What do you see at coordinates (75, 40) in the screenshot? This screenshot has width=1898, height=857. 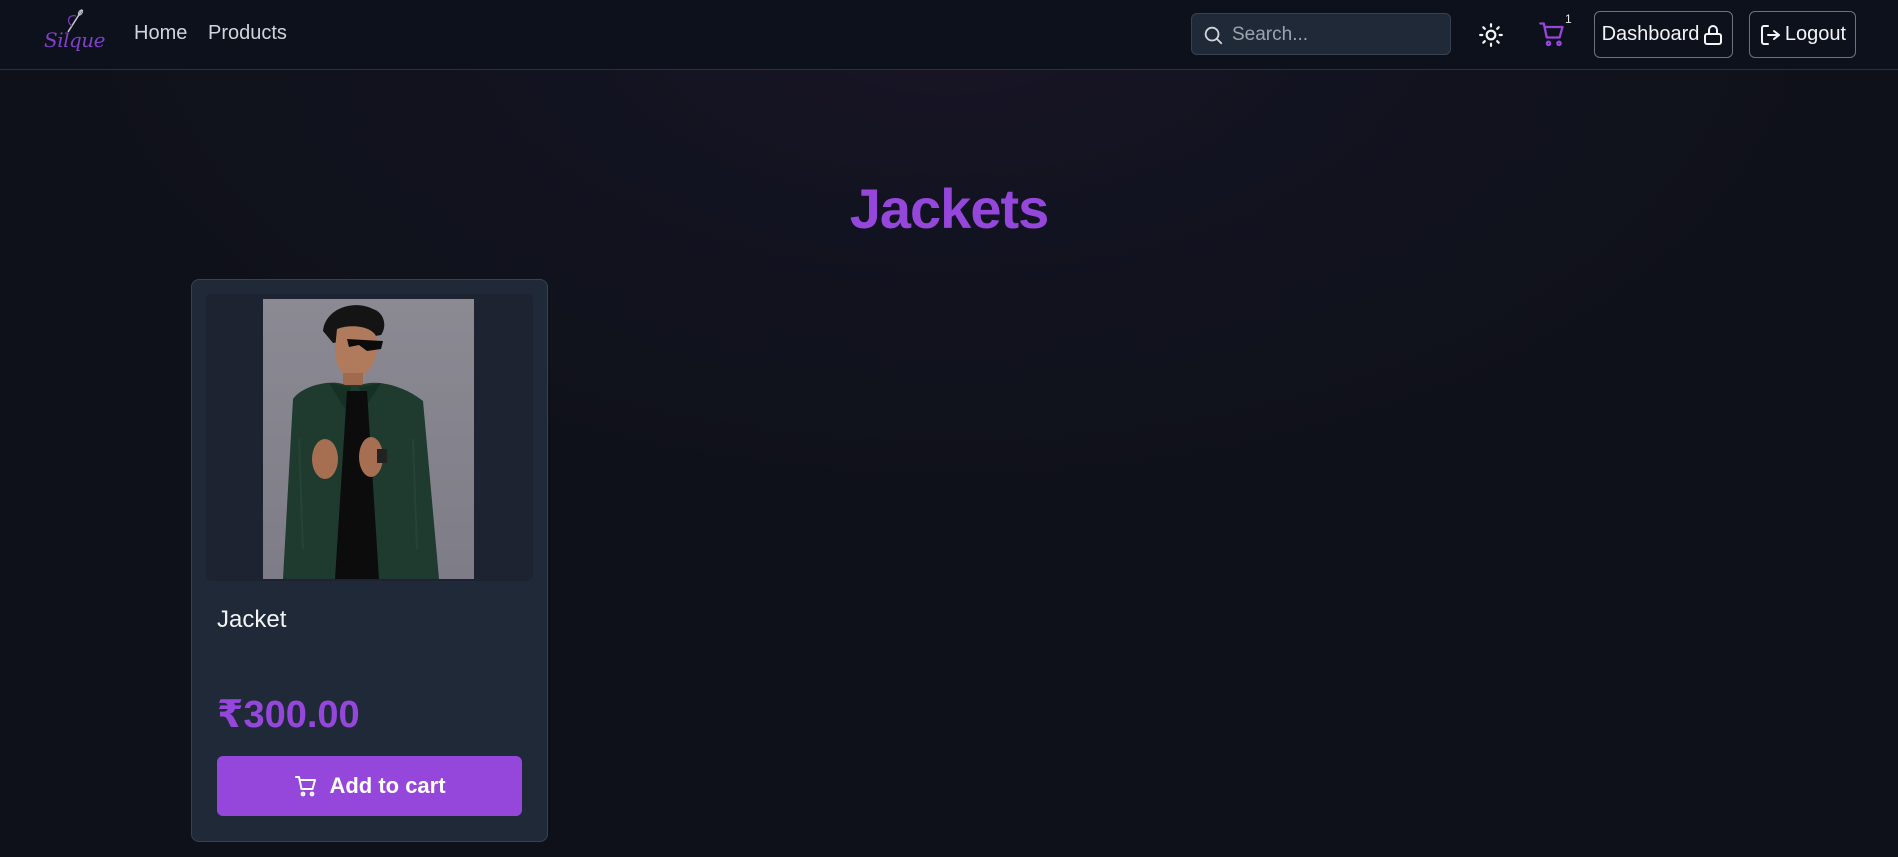 I see `brand-logo-text: Silque` at bounding box center [75, 40].